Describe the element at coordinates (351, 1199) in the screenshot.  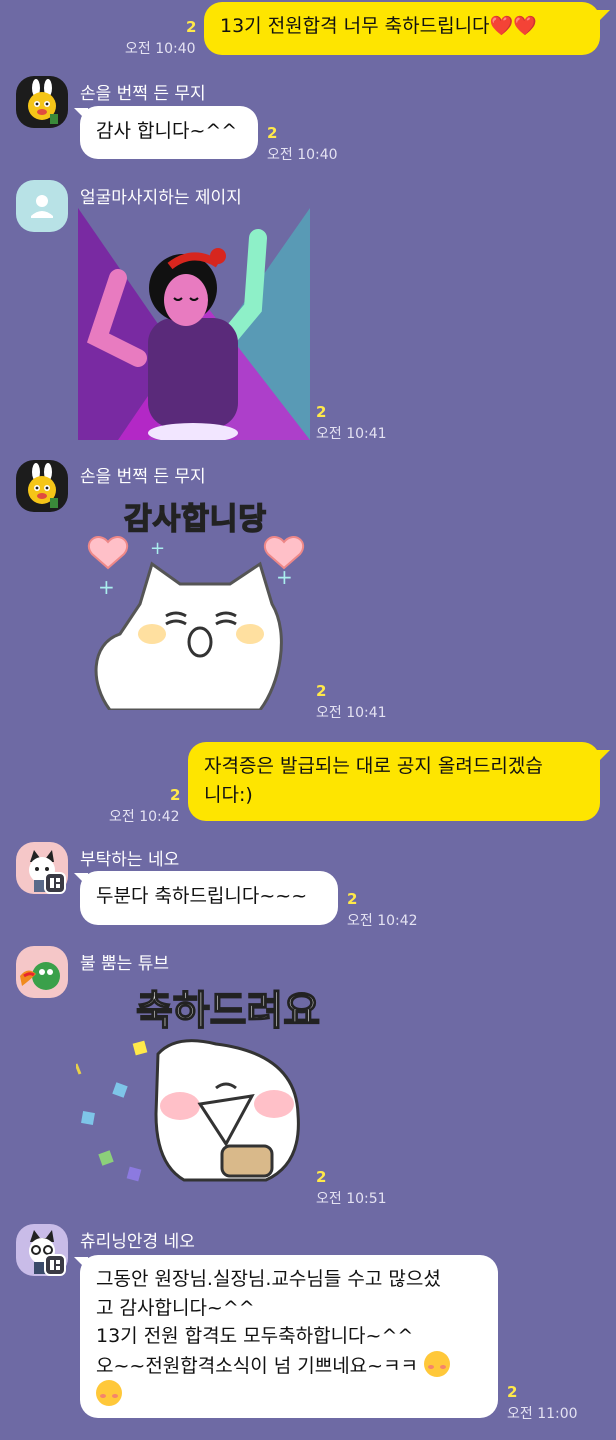
I see `message-time: 오전 10:51` at that location.